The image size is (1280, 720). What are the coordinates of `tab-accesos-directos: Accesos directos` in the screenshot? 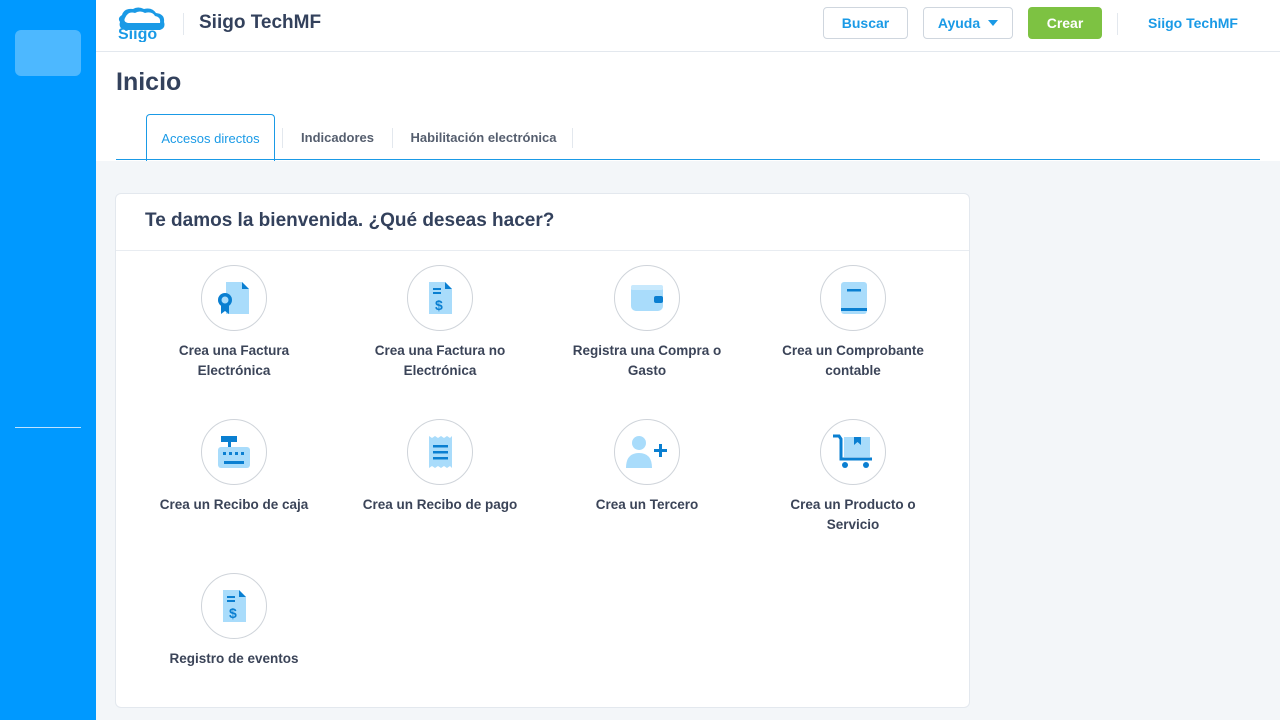 It's located at (210, 137).